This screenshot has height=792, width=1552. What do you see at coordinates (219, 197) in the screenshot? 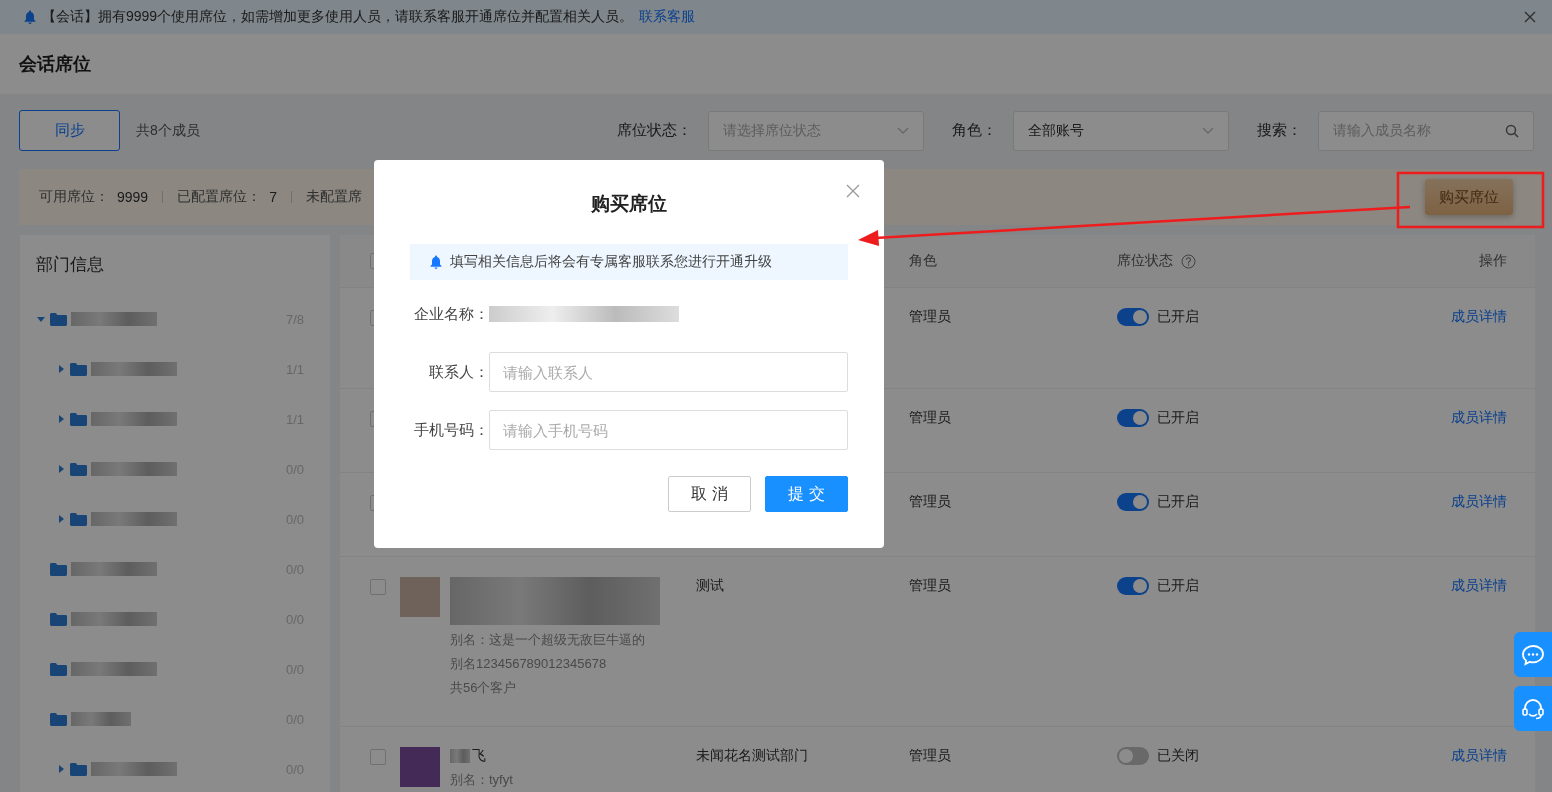
I see `stat-label: 已配置席位：` at bounding box center [219, 197].